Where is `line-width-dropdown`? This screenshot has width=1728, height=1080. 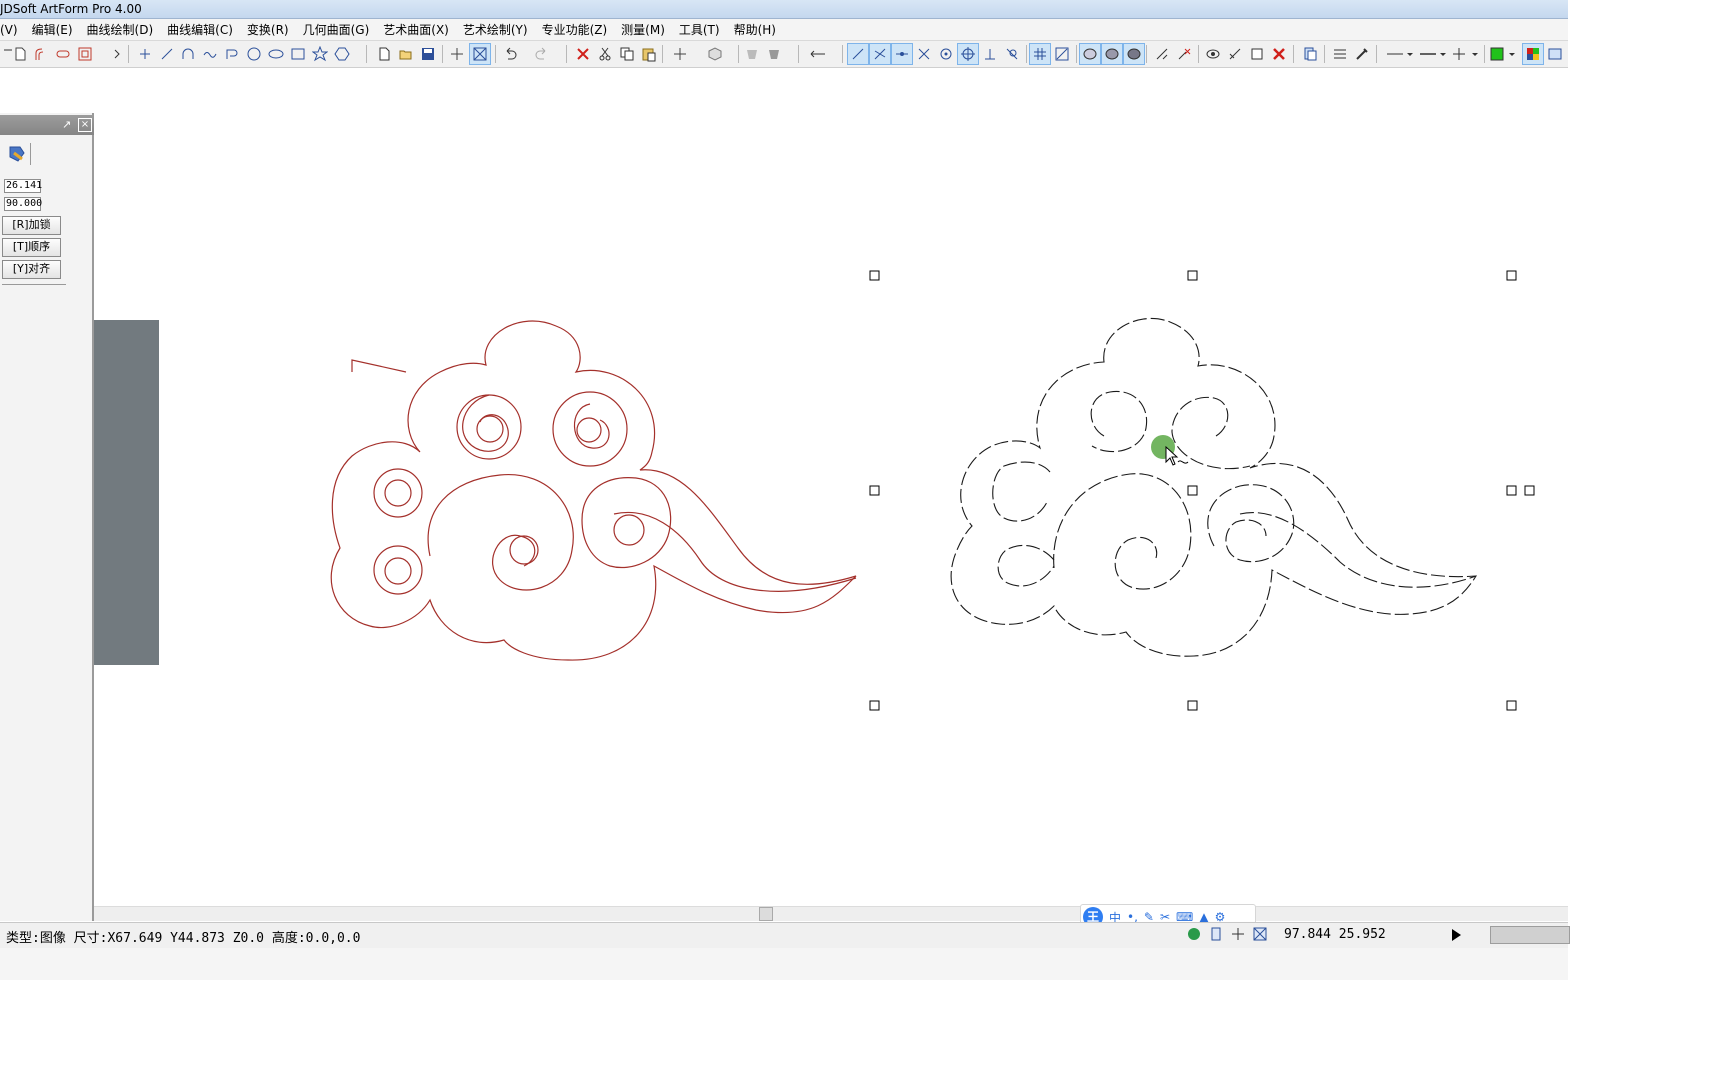
line-width-dropdown is located at coordinates (1433, 54).